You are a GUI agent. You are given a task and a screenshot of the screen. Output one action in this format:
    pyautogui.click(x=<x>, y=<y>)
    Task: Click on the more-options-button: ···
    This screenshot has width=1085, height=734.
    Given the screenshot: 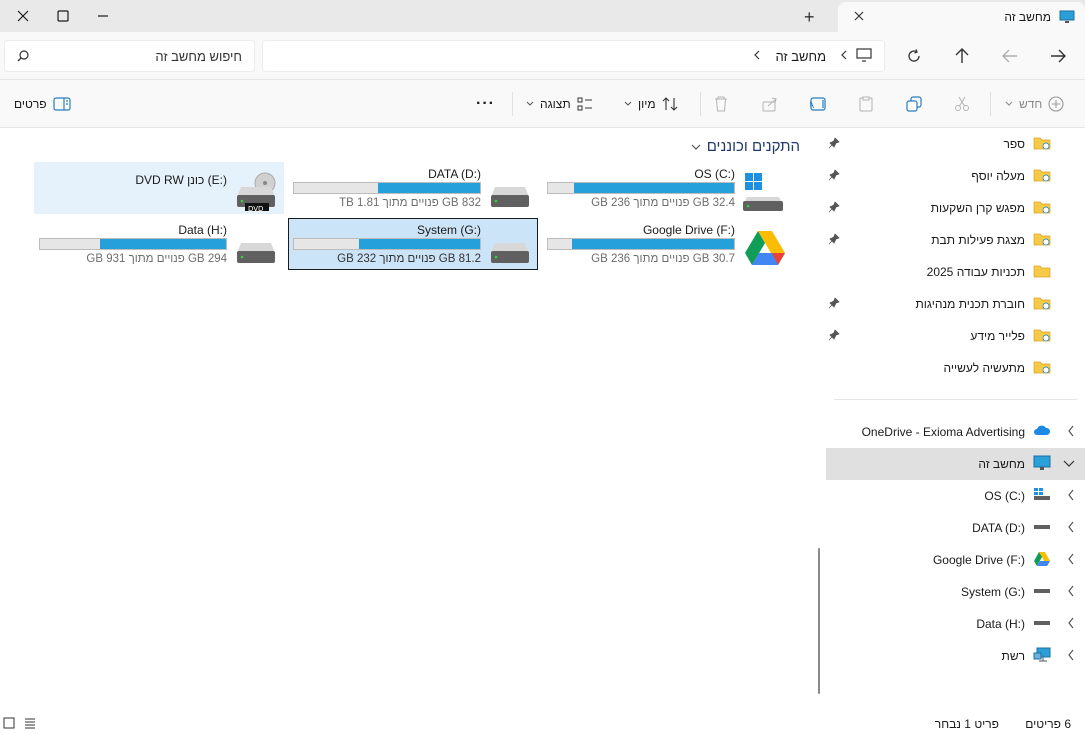 What is the action you would take?
    pyautogui.click(x=485, y=104)
    